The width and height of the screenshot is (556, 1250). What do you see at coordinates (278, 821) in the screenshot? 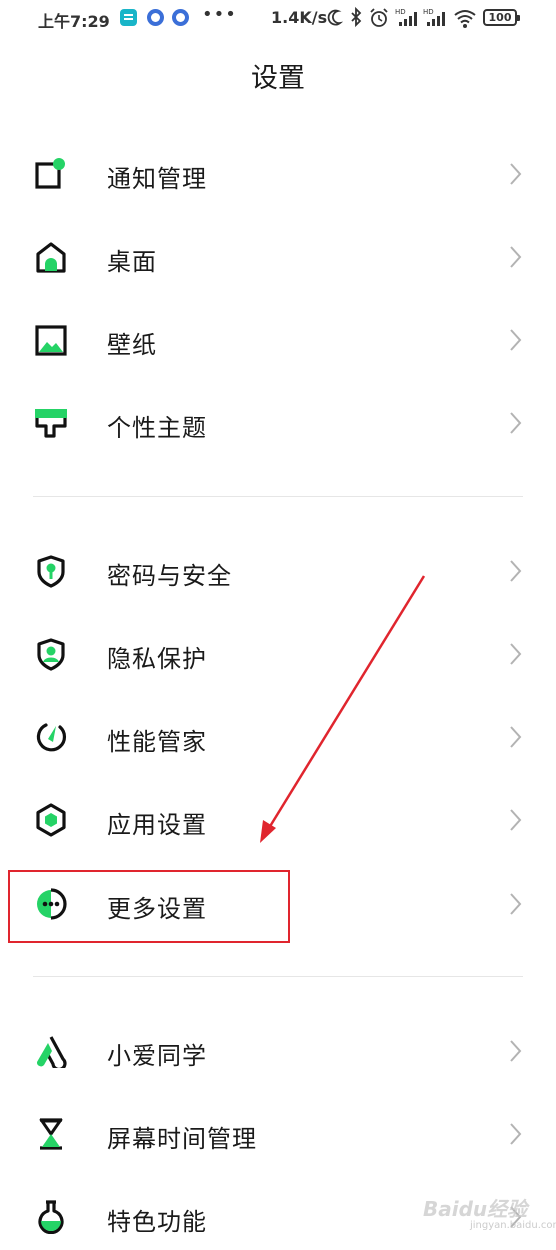
I see `settings-item-app-settings: 应用设置` at bounding box center [278, 821].